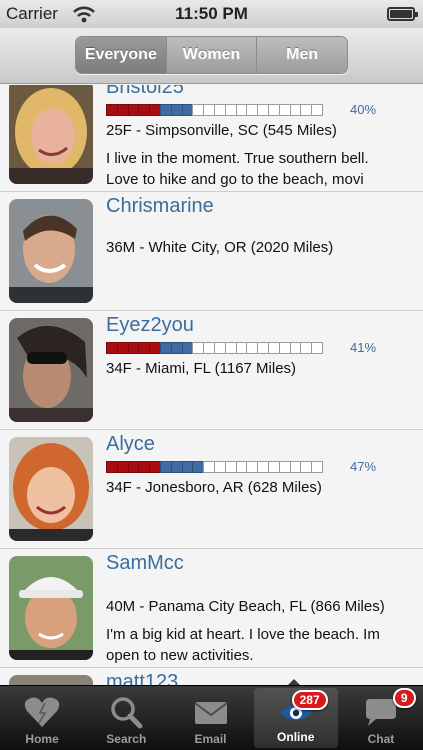 Image resolution: width=423 pixels, height=750 pixels. I want to click on battery-icon, so click(402, 14).